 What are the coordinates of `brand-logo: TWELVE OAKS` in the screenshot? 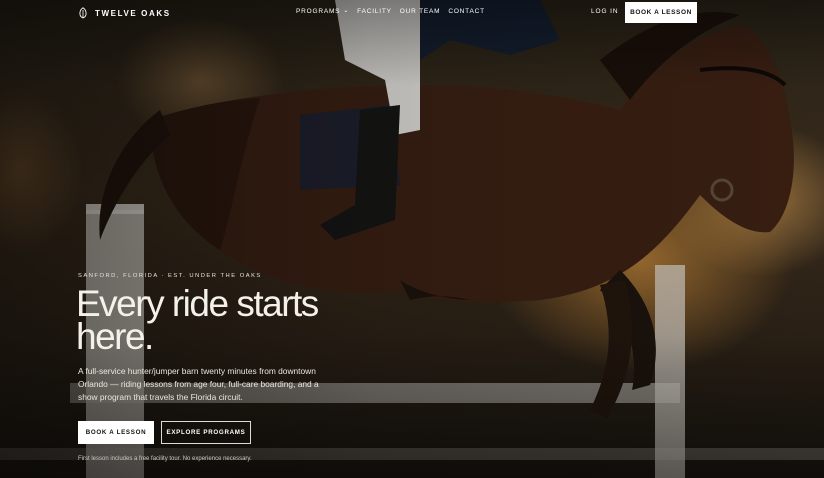 It's located at (124, 13).